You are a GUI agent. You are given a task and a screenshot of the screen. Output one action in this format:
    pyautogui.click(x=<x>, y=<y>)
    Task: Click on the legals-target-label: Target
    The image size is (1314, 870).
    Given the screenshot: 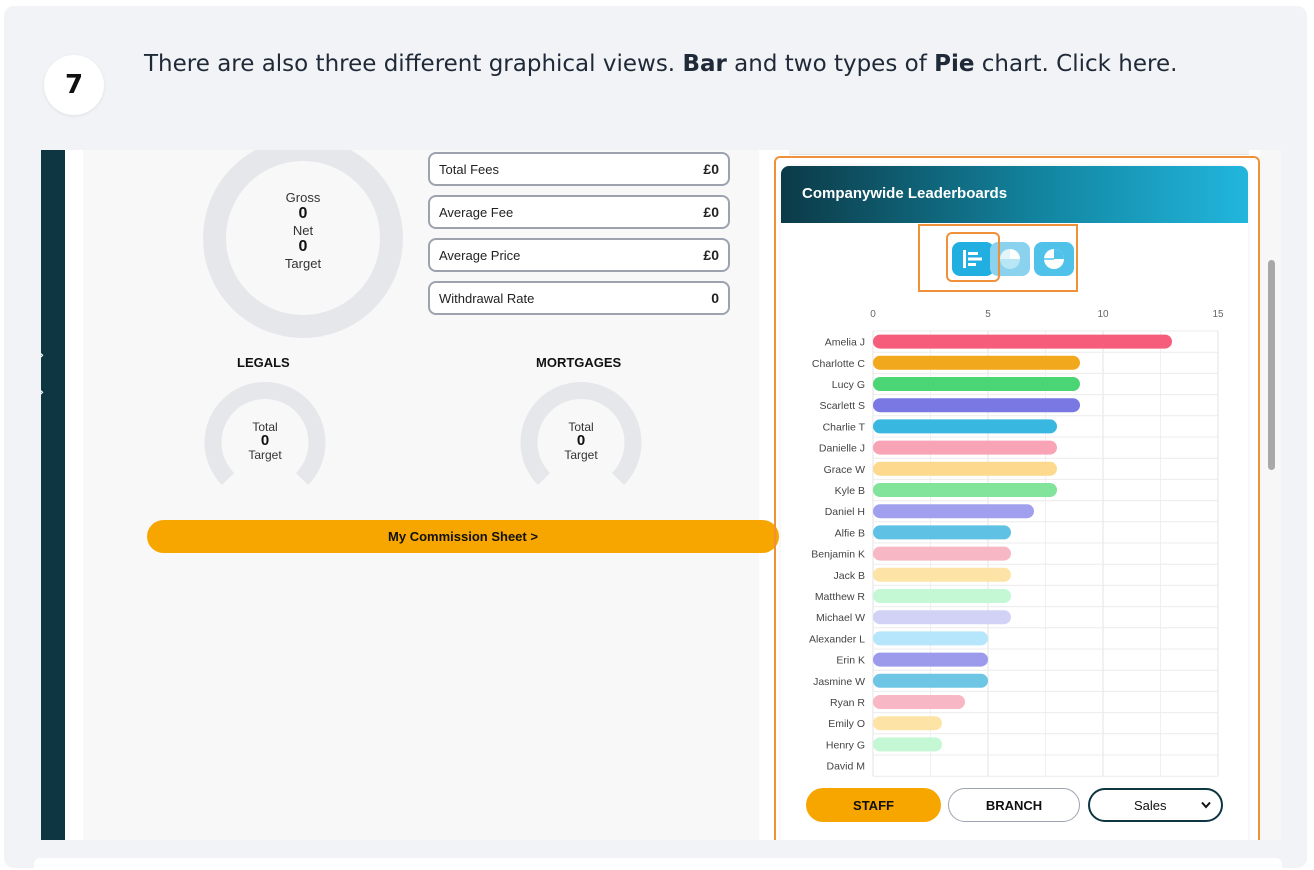 What is the action you would take?
    pyautogui.click(x=265, y=455)
    